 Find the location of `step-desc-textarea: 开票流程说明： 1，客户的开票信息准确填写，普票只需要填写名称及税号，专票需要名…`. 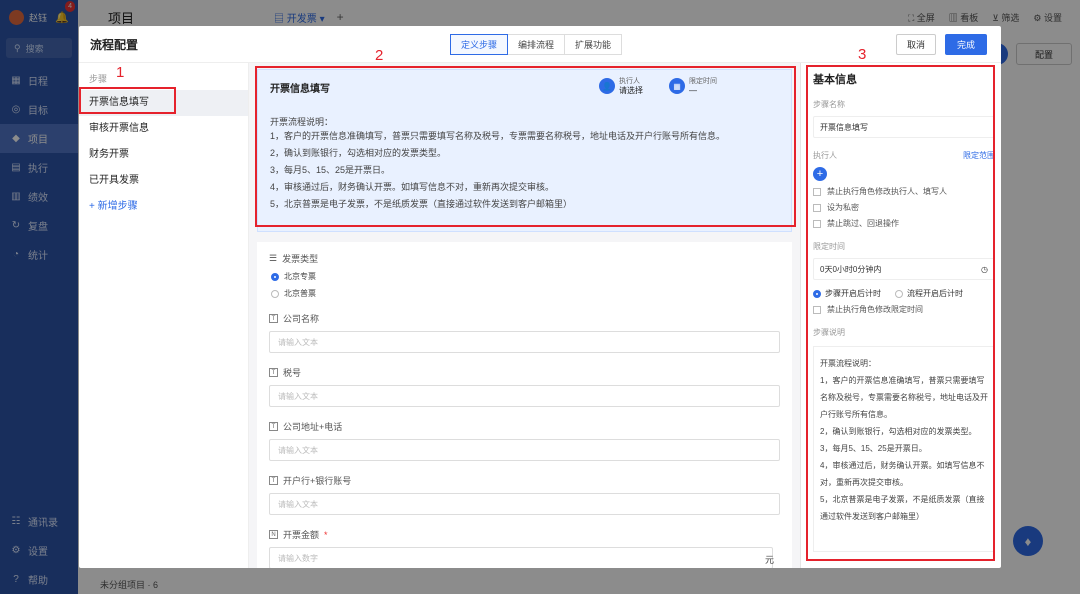

step-desc-textarea: 开票流程说明： 1，客户的开票信息准确填写，普票只需要填写名称及税号，专票需要名… is located at coordinates (904, 449).